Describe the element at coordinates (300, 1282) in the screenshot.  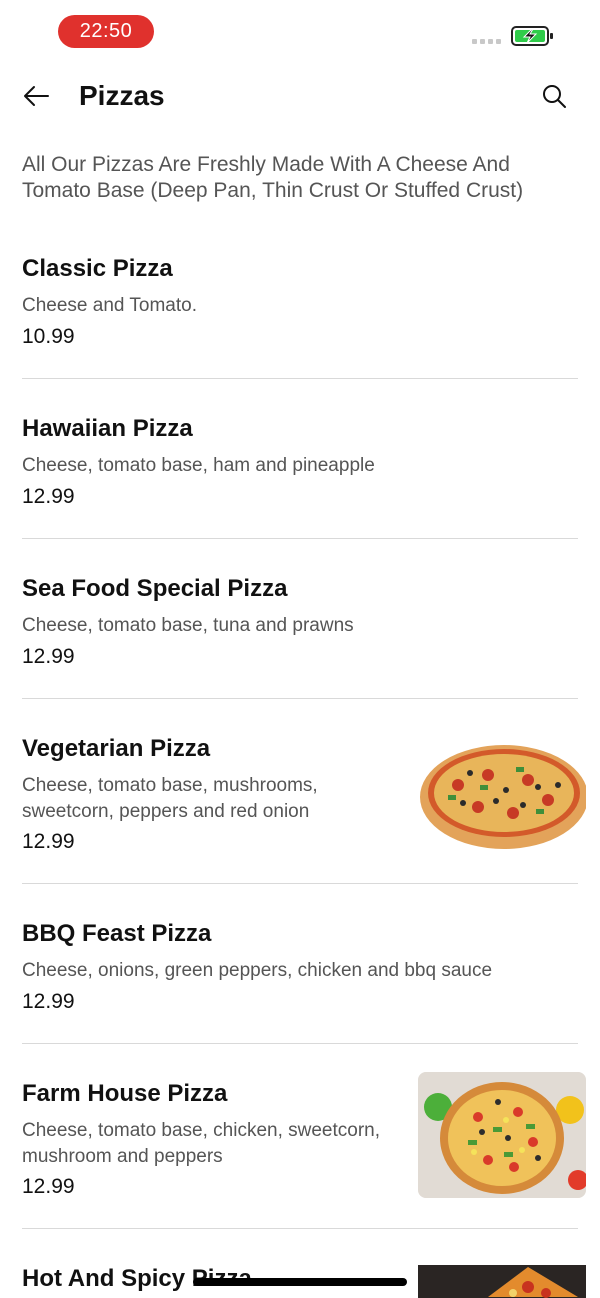
I see `home-indicator` at that location.